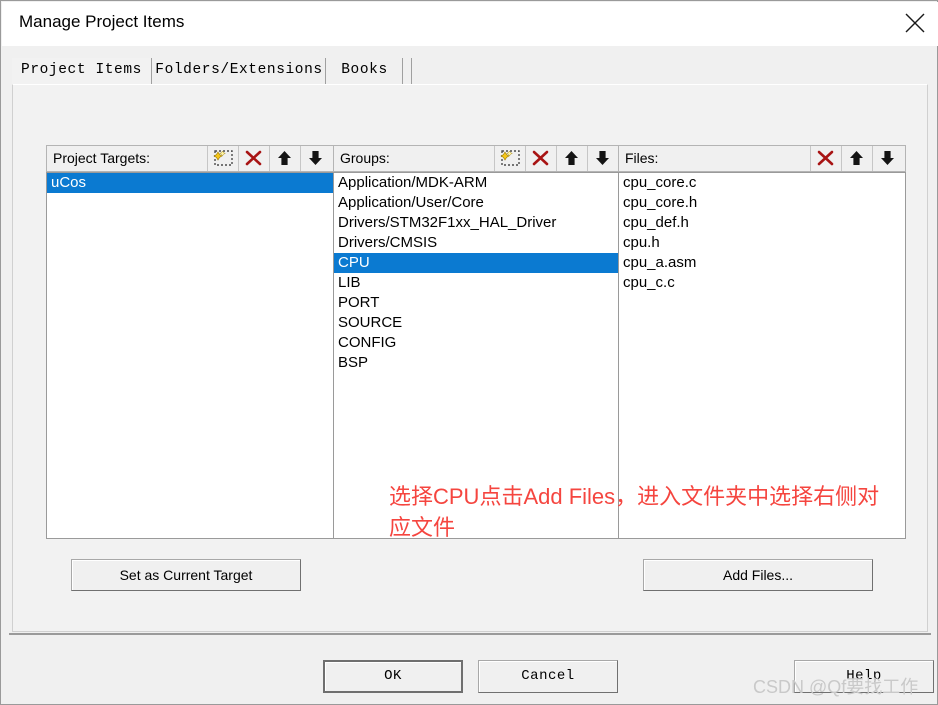 The height and width of the screenshot is (705, 938). What do you see at coordinates (477, 158) in the screenshot?
I see `groups-header: Groups:` at bounding box center [477, 158].